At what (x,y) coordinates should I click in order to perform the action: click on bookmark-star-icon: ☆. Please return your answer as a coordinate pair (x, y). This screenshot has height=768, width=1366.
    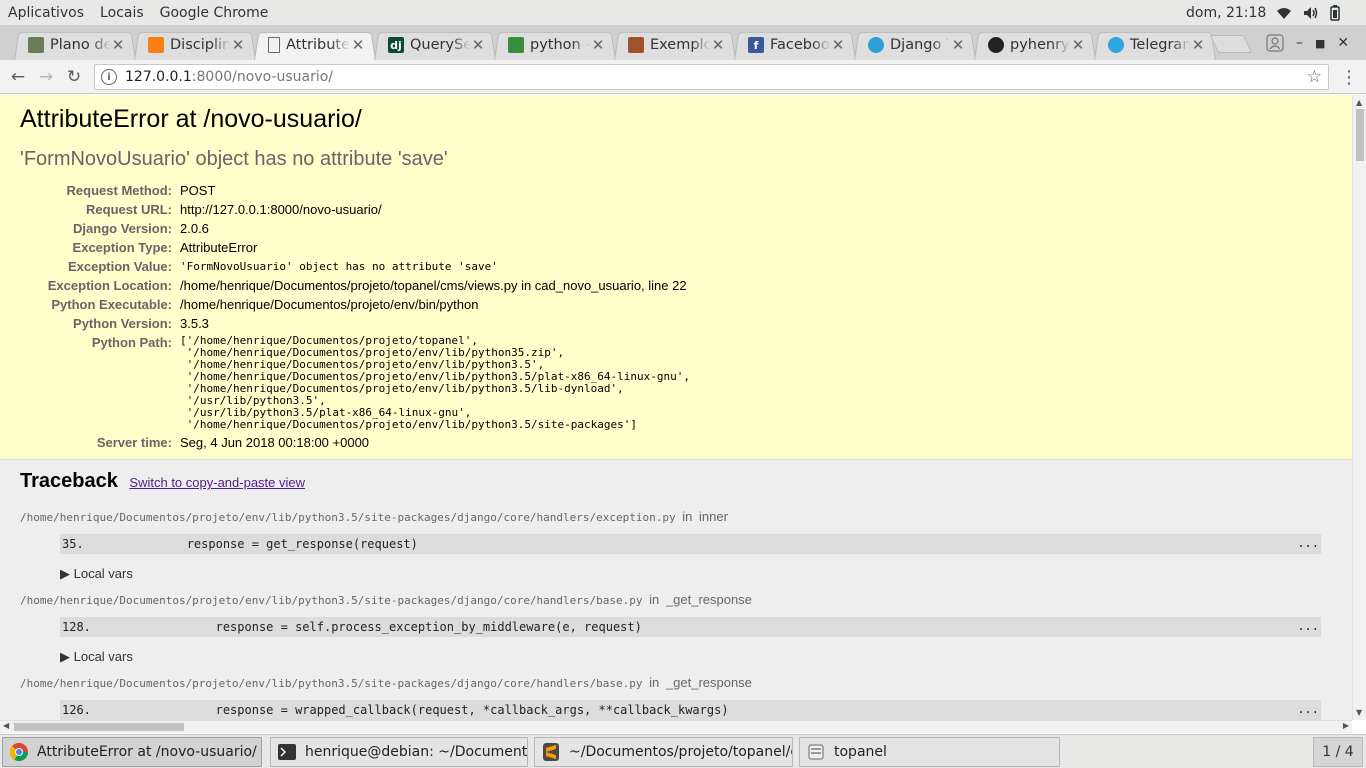
    Looking at the image, I should click on (1314, 77).